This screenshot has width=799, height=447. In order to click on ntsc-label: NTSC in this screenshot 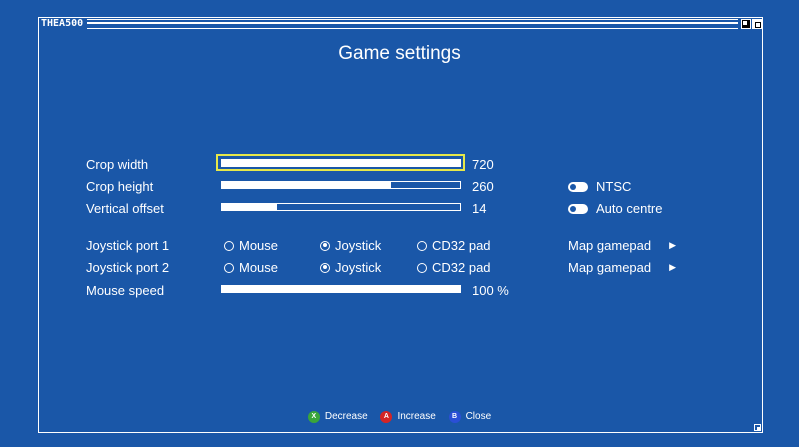, I will do `click(614, 186)`.